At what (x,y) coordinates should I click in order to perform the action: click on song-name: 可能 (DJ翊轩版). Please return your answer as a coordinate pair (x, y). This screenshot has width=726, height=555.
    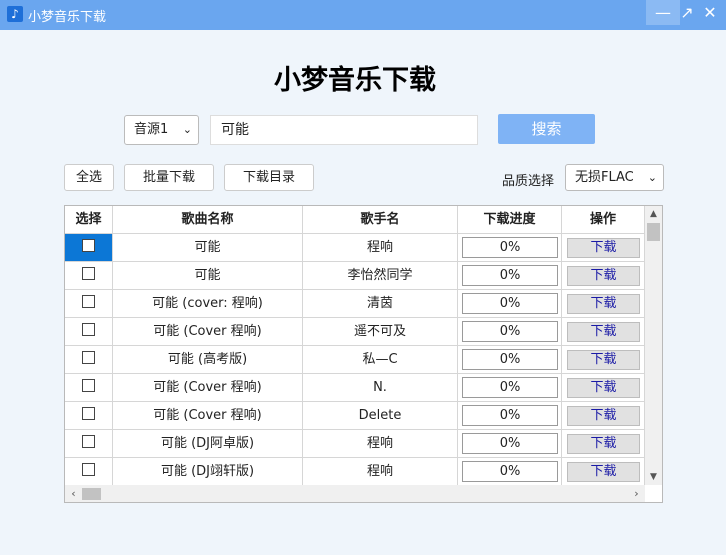
    Looking at the image, I should click on (208, 472).